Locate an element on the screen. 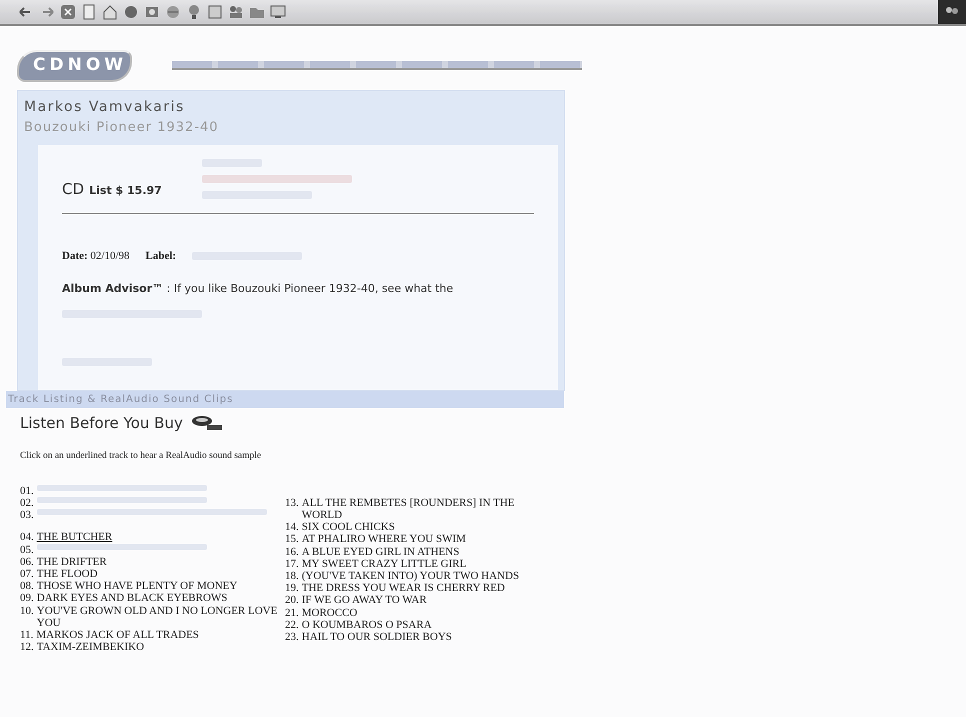 This screenshot has height=717, width=966. track-number: 02. is located at coordinates (27, 503).